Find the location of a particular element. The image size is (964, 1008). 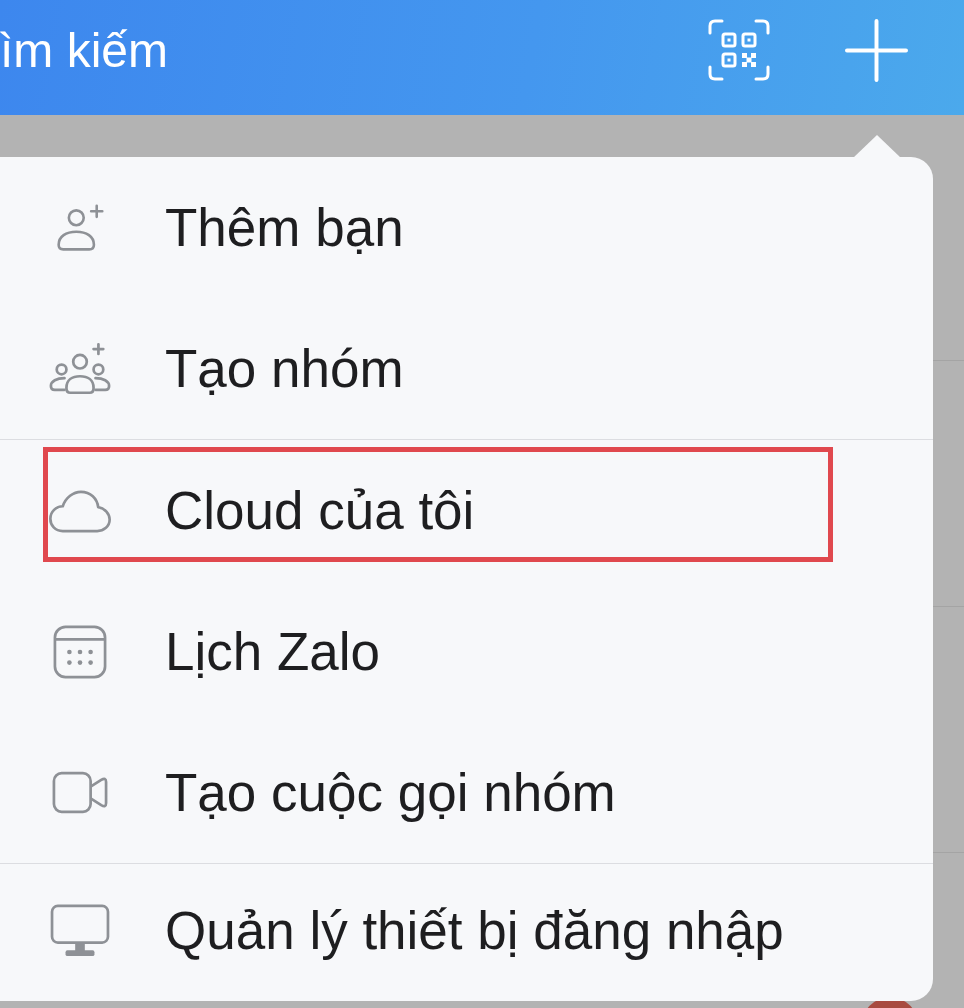

add-group-icon is located at coordinates (80, 368).